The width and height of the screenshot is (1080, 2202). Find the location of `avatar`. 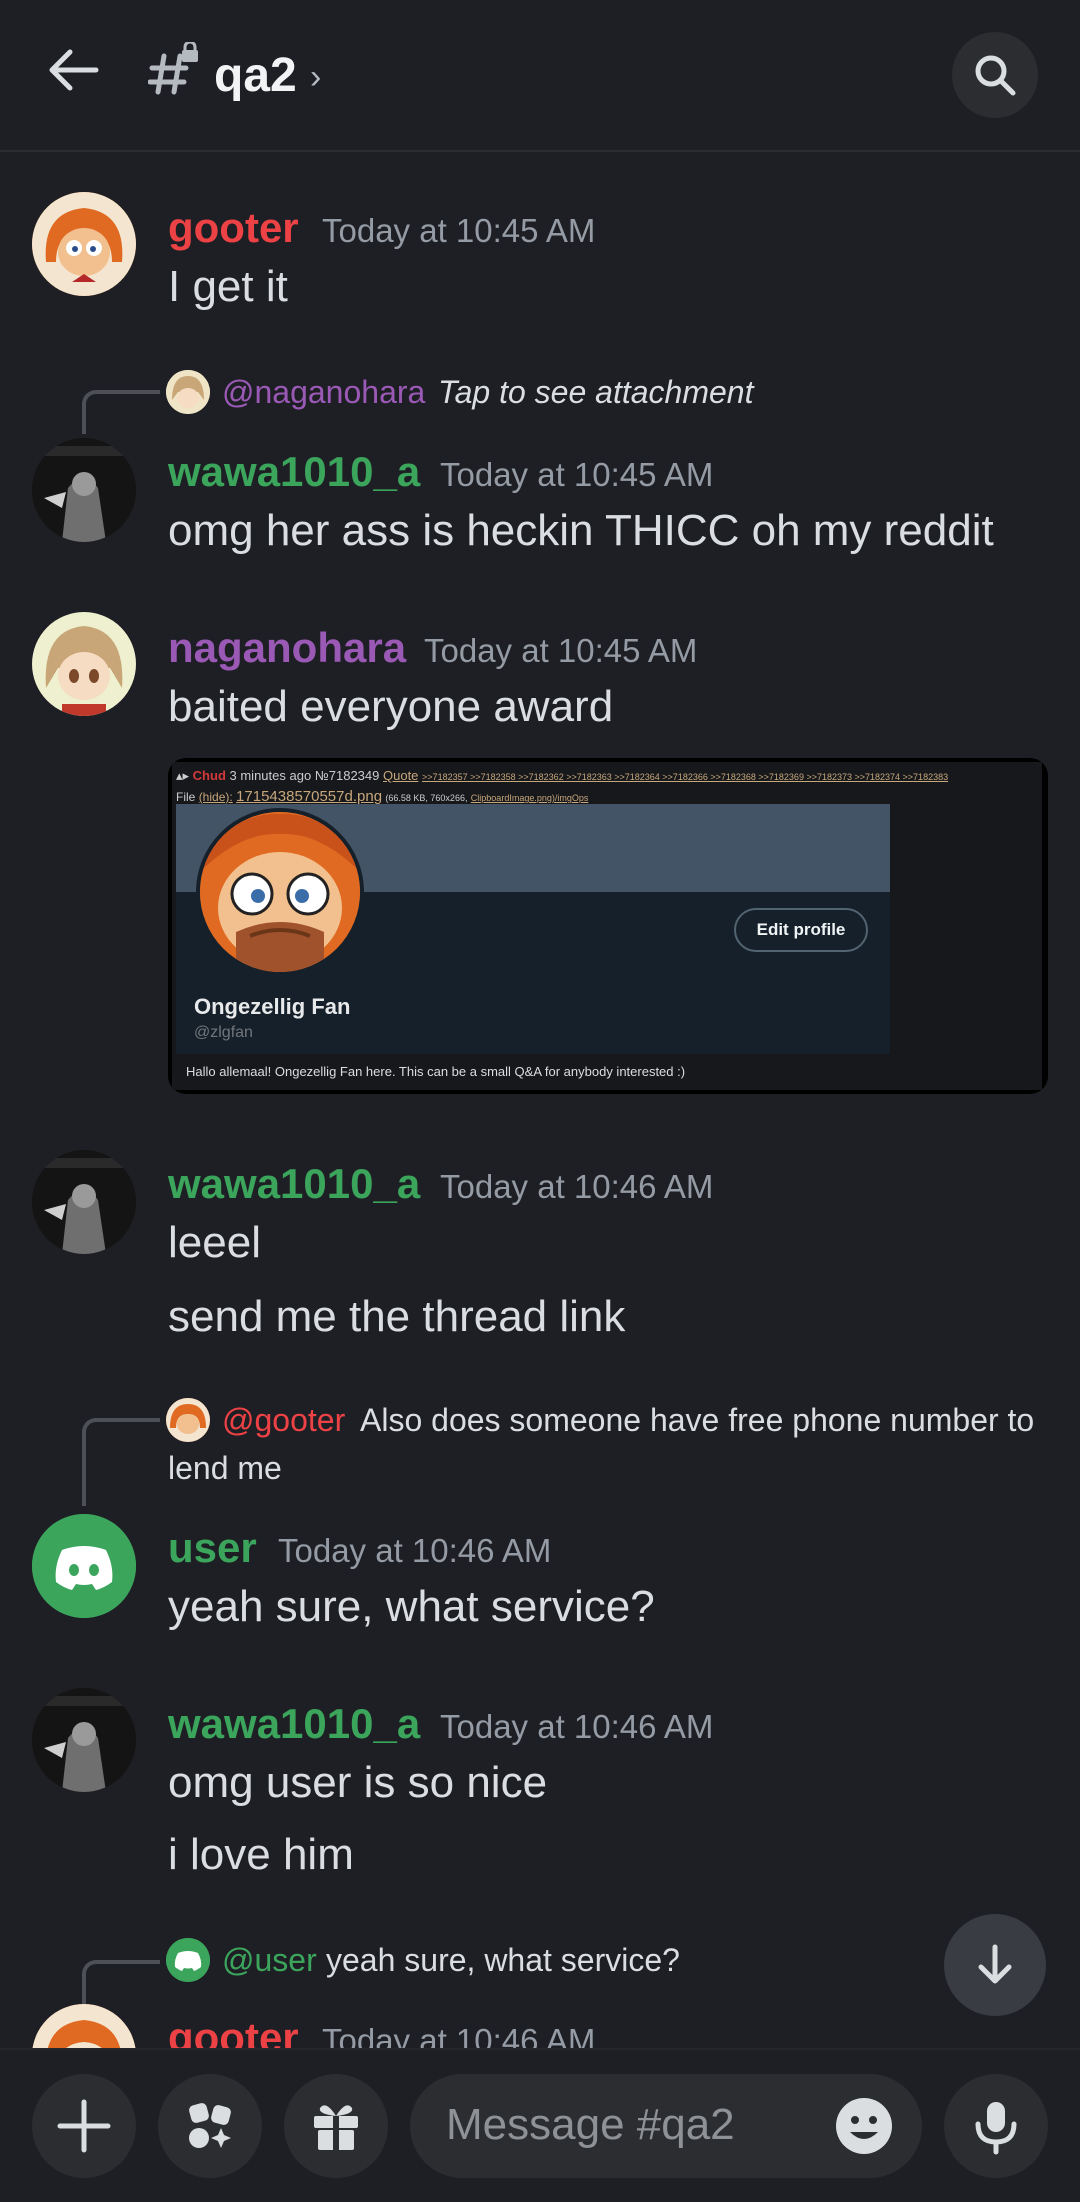

avatar is located at coordinates (84, 2026).